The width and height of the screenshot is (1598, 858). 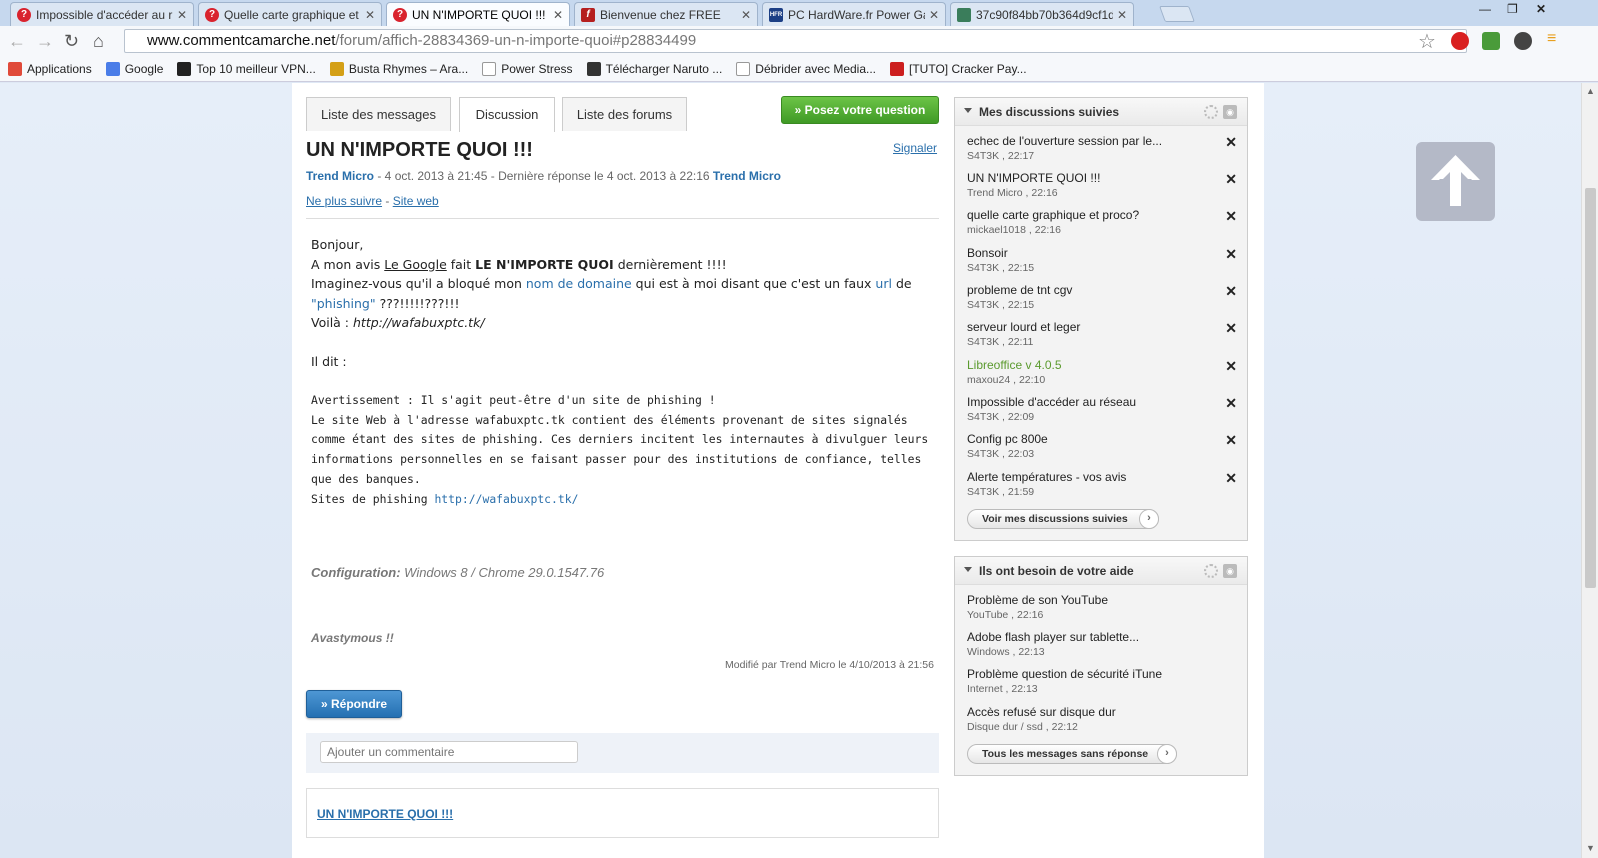 What do you see at coordinates (1101, 112) in the screenshot?
I see `panel-header: Mes discussions suivies ◉` at bounding box center [1101, 112].